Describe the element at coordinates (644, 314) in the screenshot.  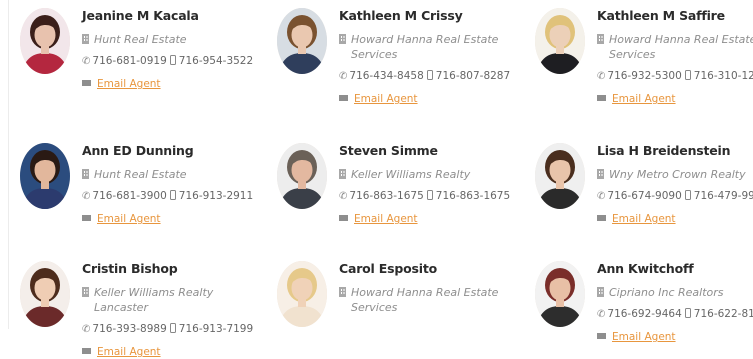
I see `agent-phone-office: 716-692-9464` at that location.